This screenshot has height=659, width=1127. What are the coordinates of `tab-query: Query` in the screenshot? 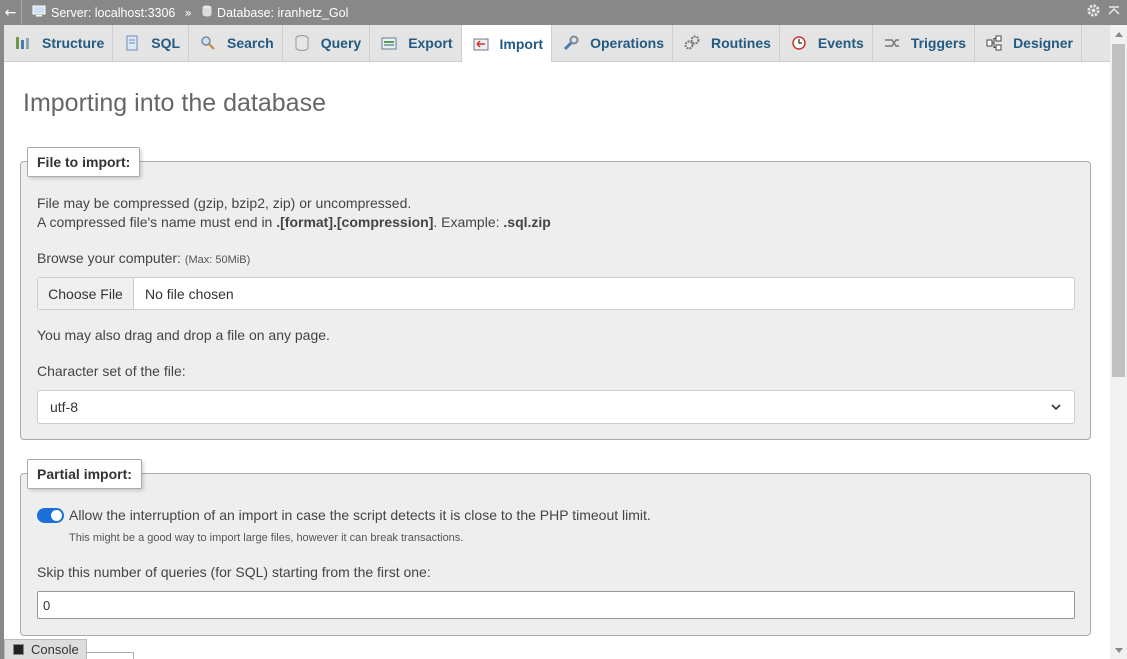 It's located at (327, 43).